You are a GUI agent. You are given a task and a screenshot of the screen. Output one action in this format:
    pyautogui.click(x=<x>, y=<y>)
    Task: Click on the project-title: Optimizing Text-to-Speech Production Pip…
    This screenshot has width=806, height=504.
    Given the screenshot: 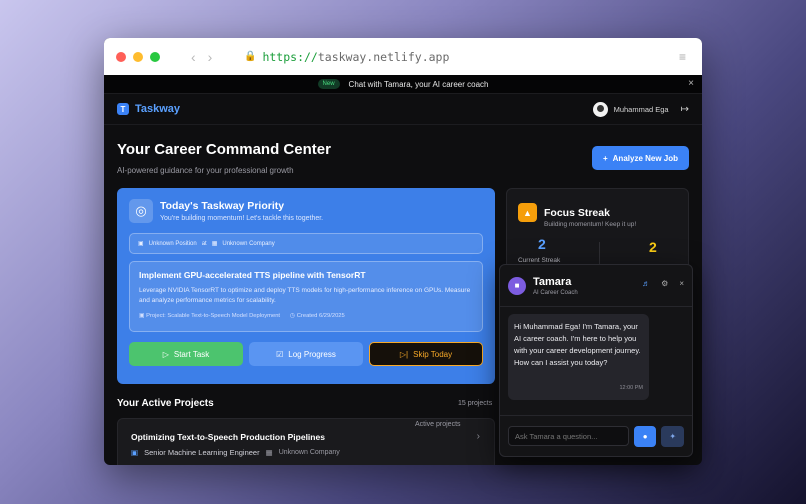 What is the action you would take?
    pyautogui.click(x=228, y=437)
    